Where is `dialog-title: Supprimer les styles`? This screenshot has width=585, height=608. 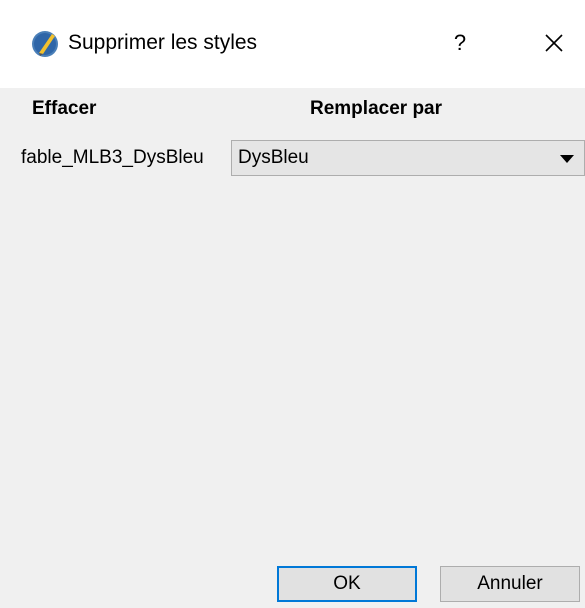
dialog-title: Supprimer les styles is located at coordinates (163, 42).